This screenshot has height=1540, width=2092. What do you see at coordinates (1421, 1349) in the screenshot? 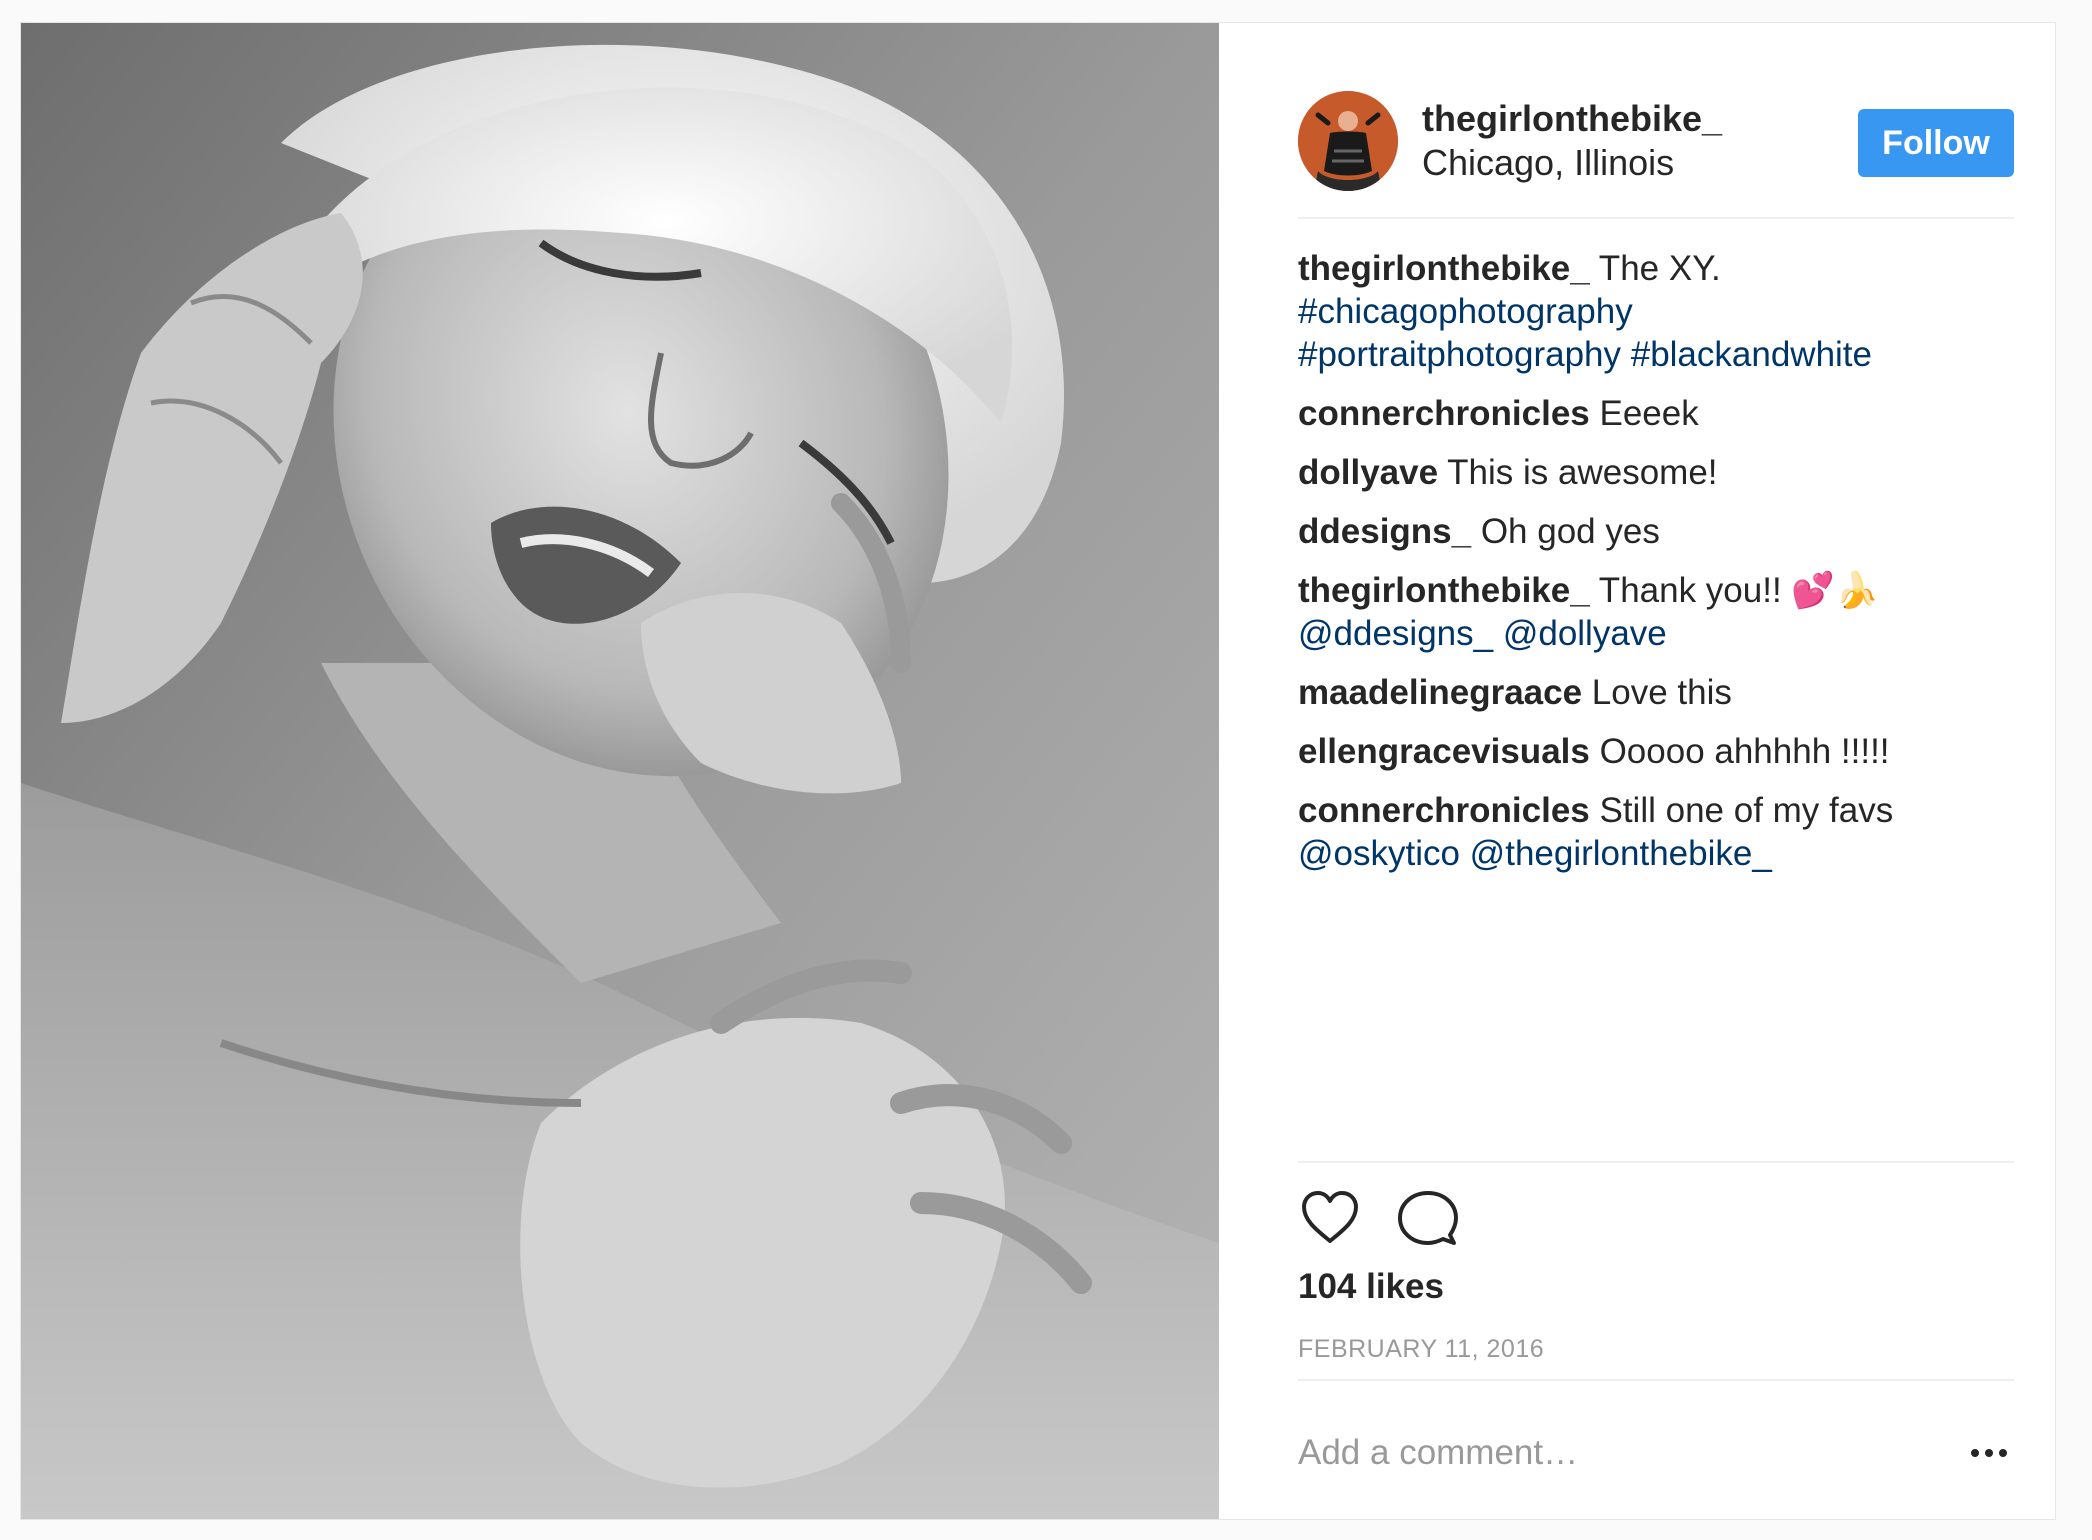
I see `post-date: FEBRUARY 11, 2016` at bounding box center [1421, 1349].